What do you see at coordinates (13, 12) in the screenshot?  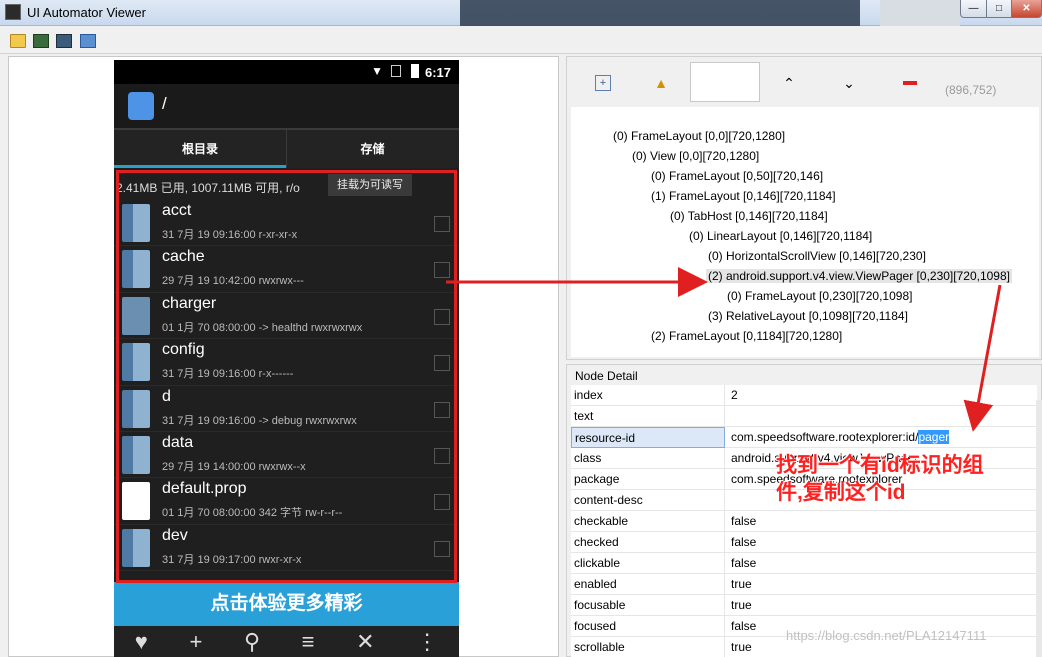 I see `app-icon` at bounding box center [13, 12].